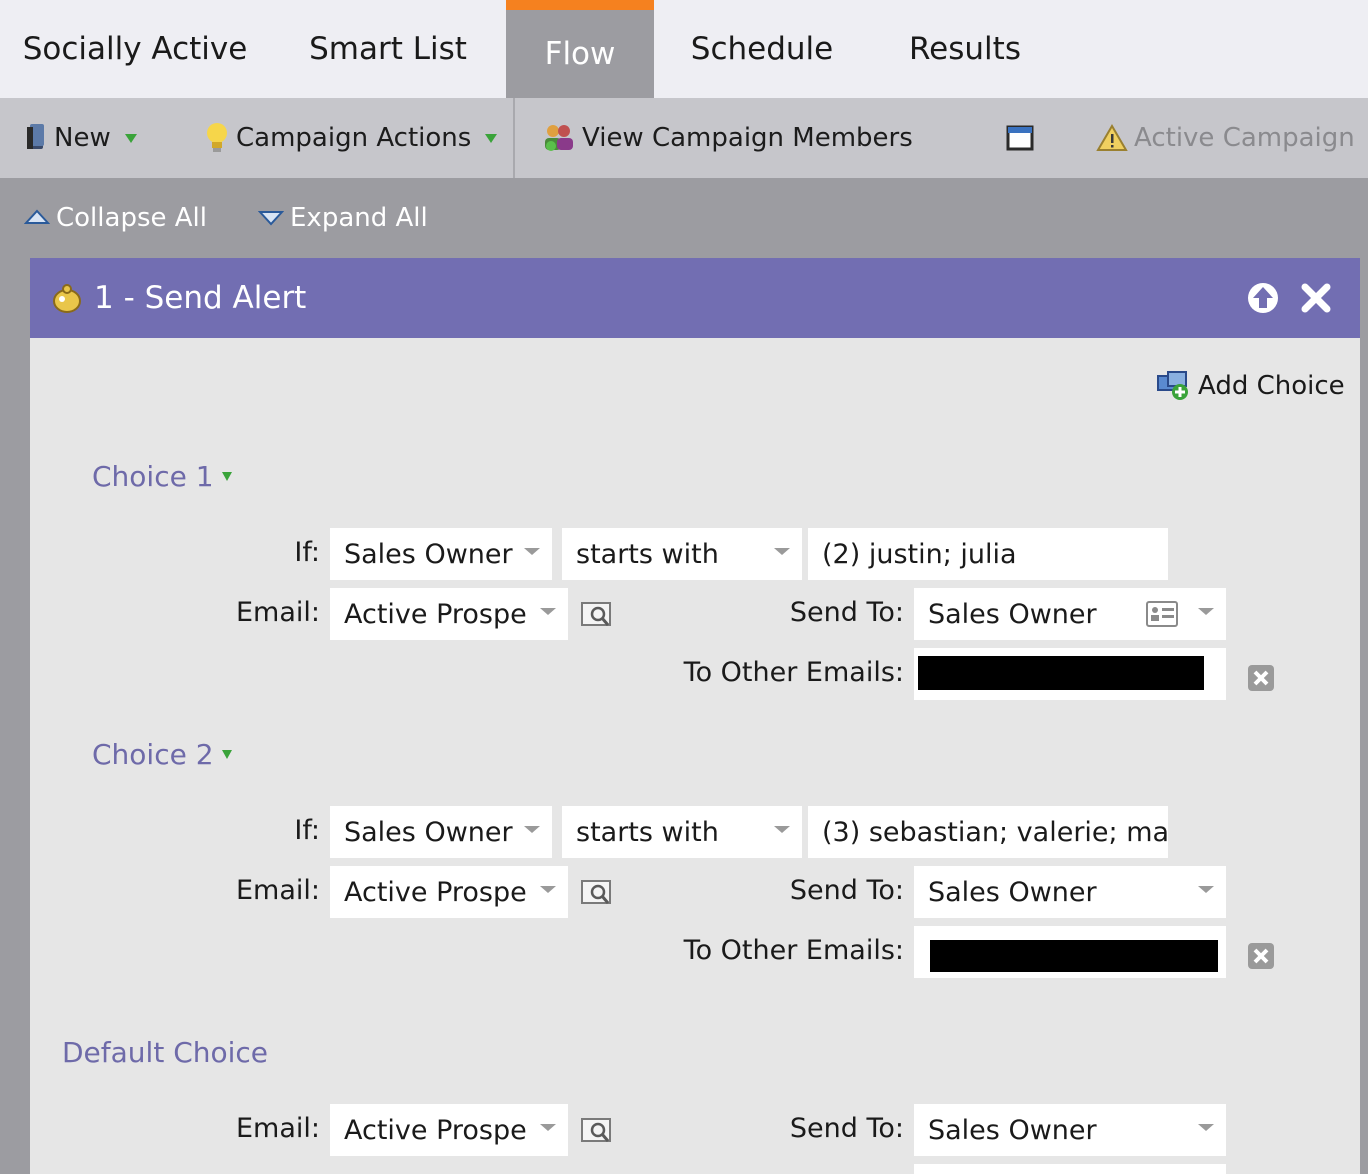 The width and height of the screenshot is (1368, 1174). Describe the element at coordinates (35, 136) in the screenshot. I see `new-document-icon` at that location.